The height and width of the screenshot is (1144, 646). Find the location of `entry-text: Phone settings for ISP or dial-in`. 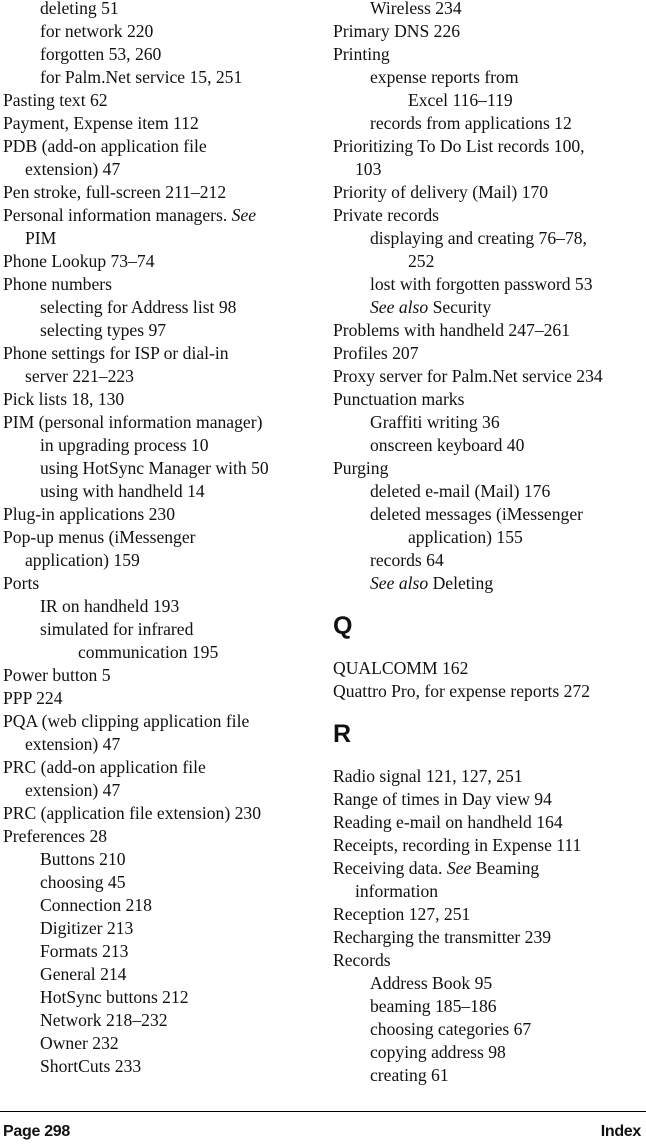

entry-text: Phone settings for ISP or dial-in is located at coordinates (116, 353).